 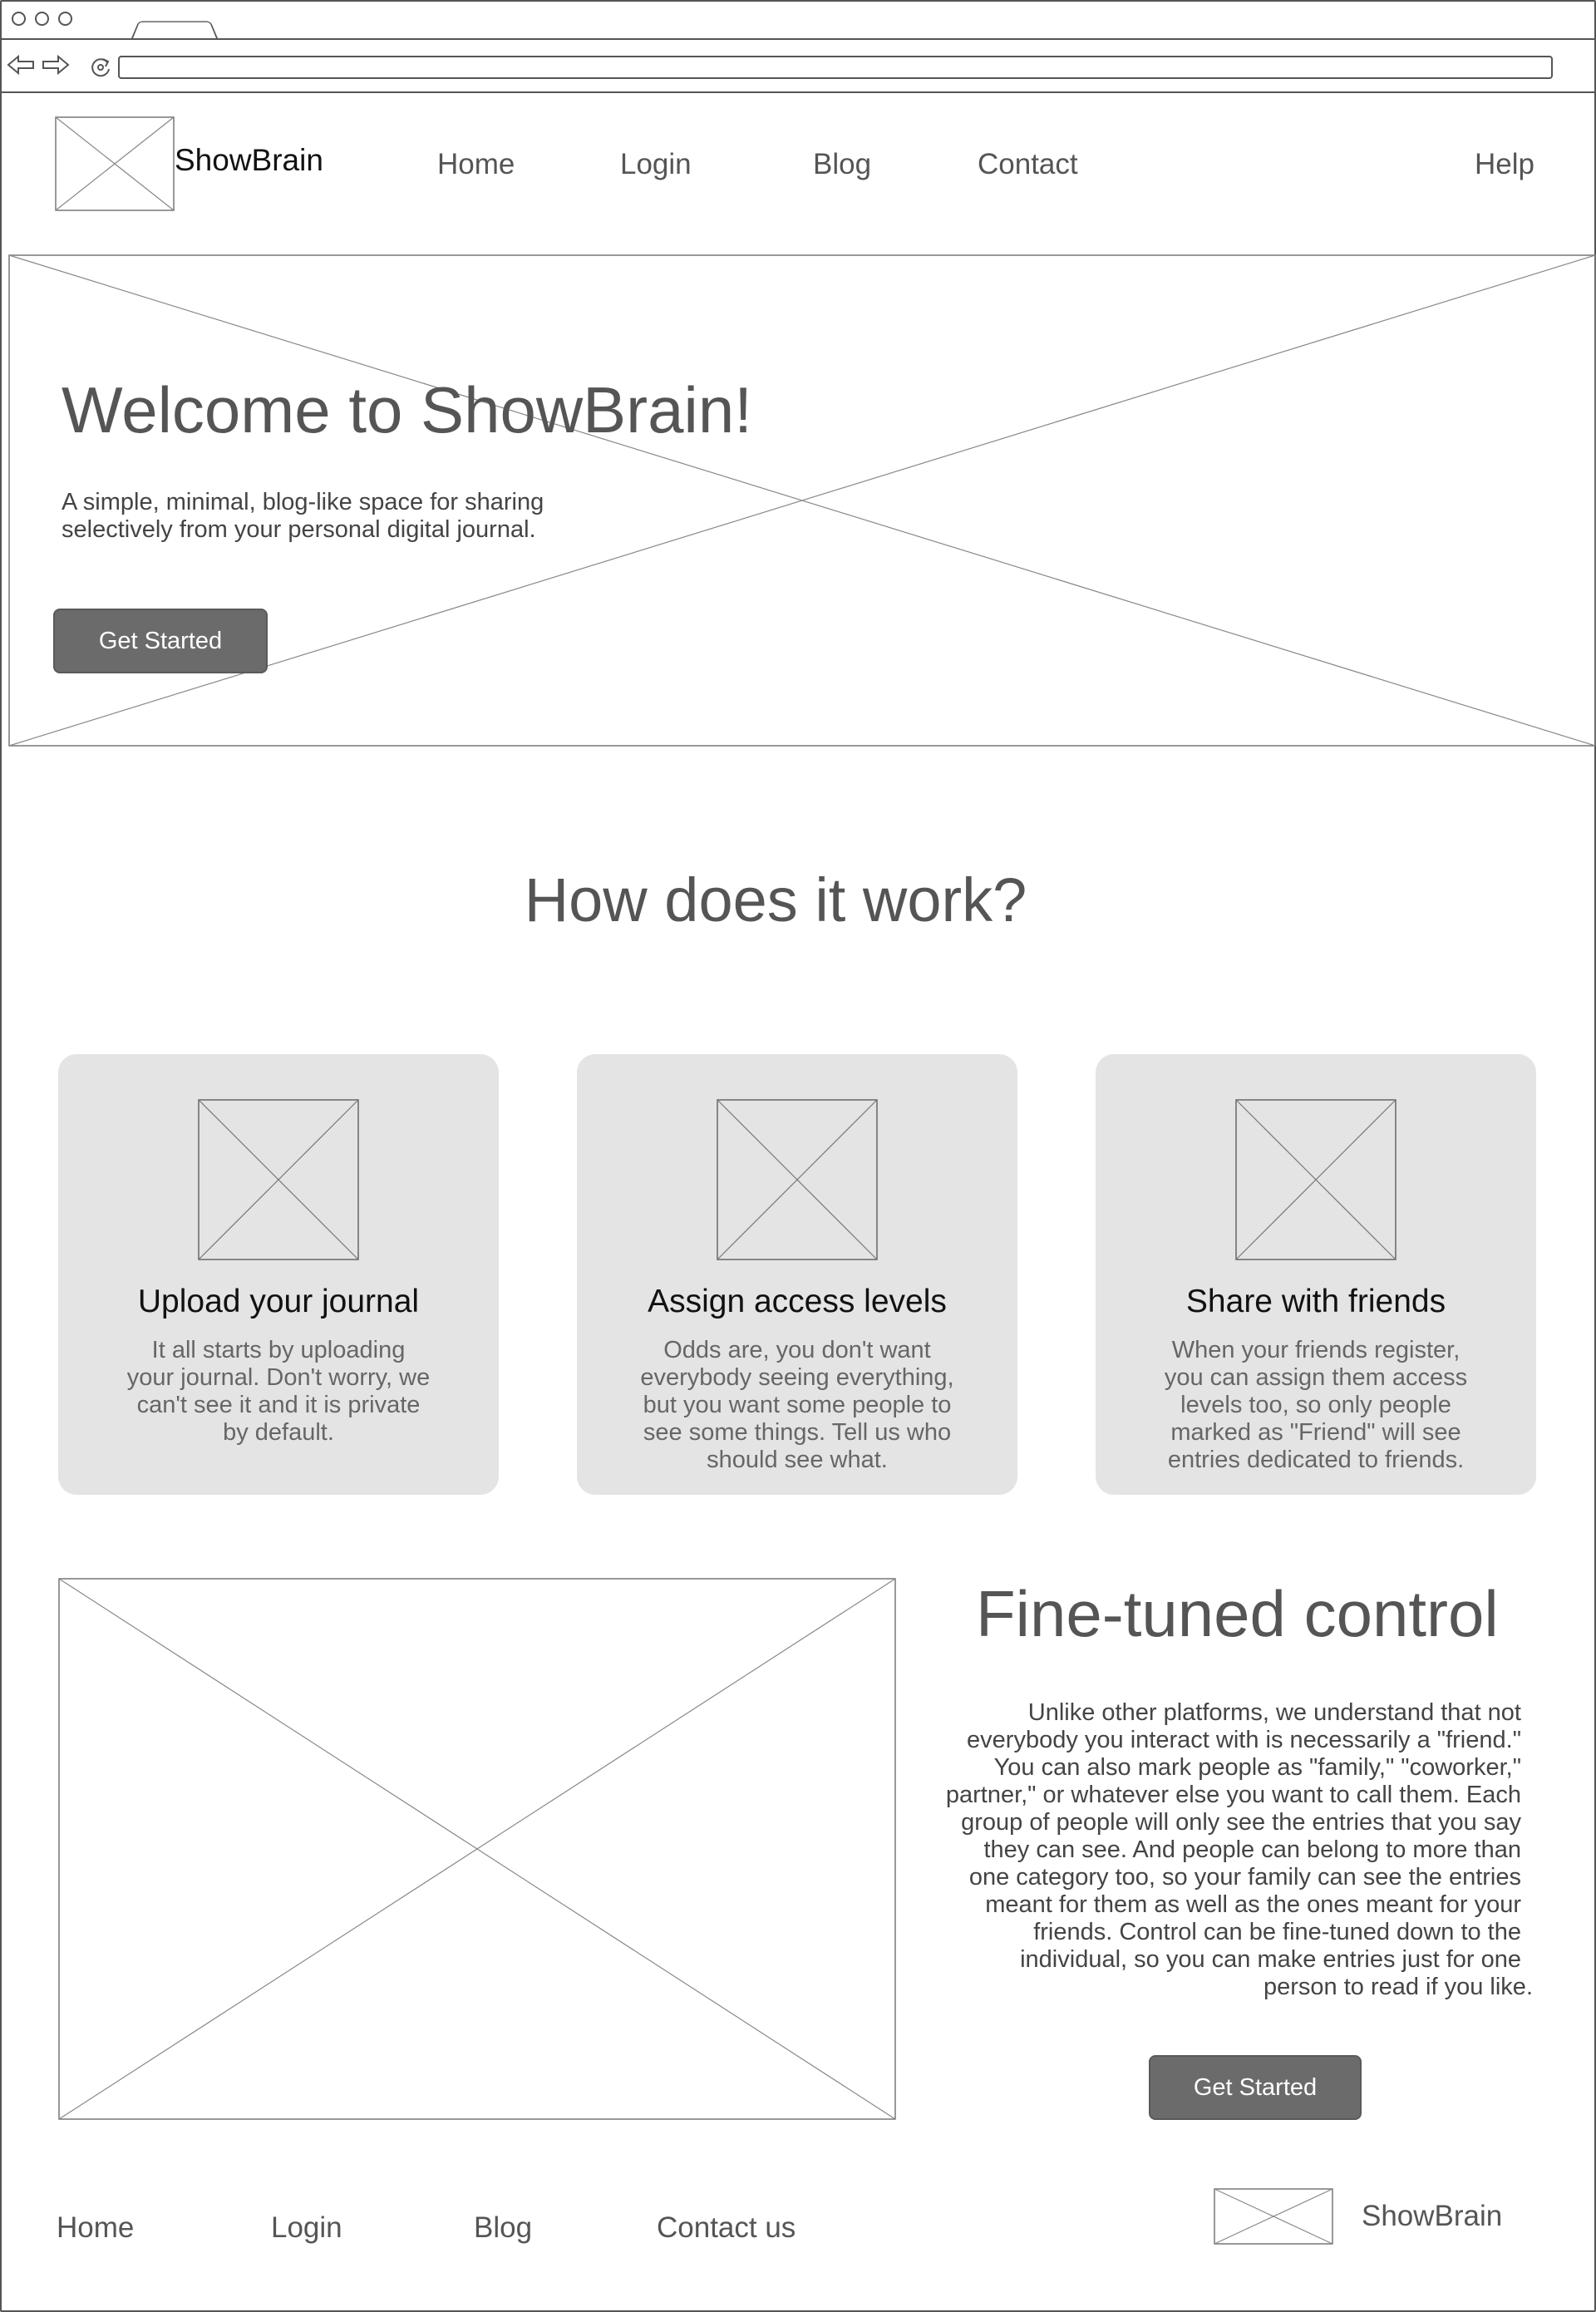 I want to click on feature-image-placeholder, so click(x=477, y=1849).